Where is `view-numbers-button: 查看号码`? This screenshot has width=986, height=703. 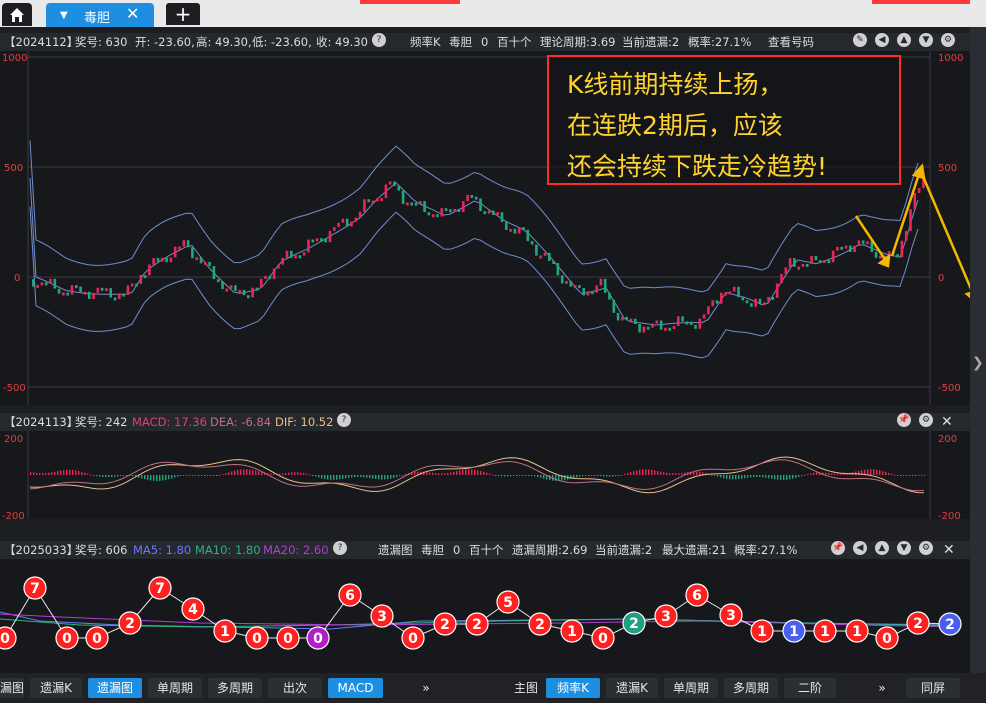
view-numbers-button: 查看号码 is located at coordinates (791, 42).